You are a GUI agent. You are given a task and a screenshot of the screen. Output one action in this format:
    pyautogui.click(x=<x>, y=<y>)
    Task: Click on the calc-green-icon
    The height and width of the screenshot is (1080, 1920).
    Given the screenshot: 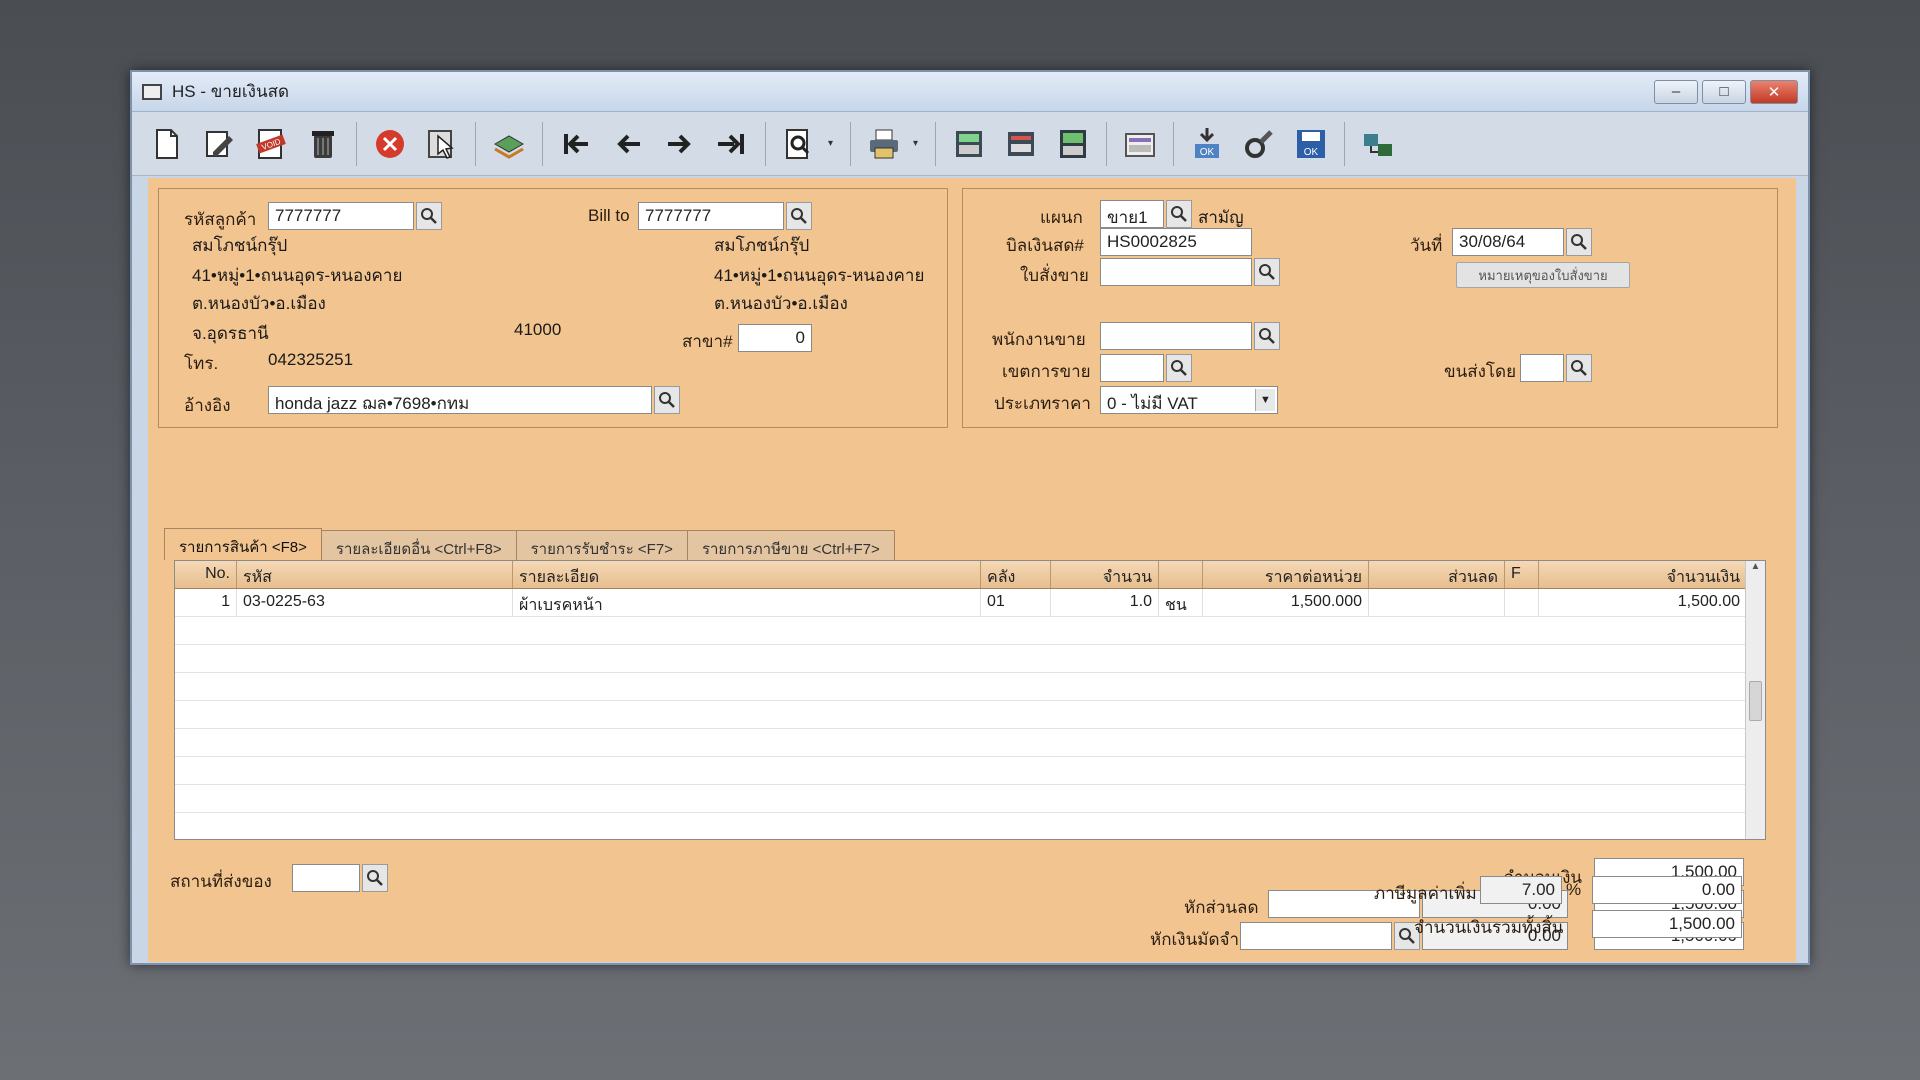 What is the action you would take?
    pyautogui.click(x=969, y=144)
    